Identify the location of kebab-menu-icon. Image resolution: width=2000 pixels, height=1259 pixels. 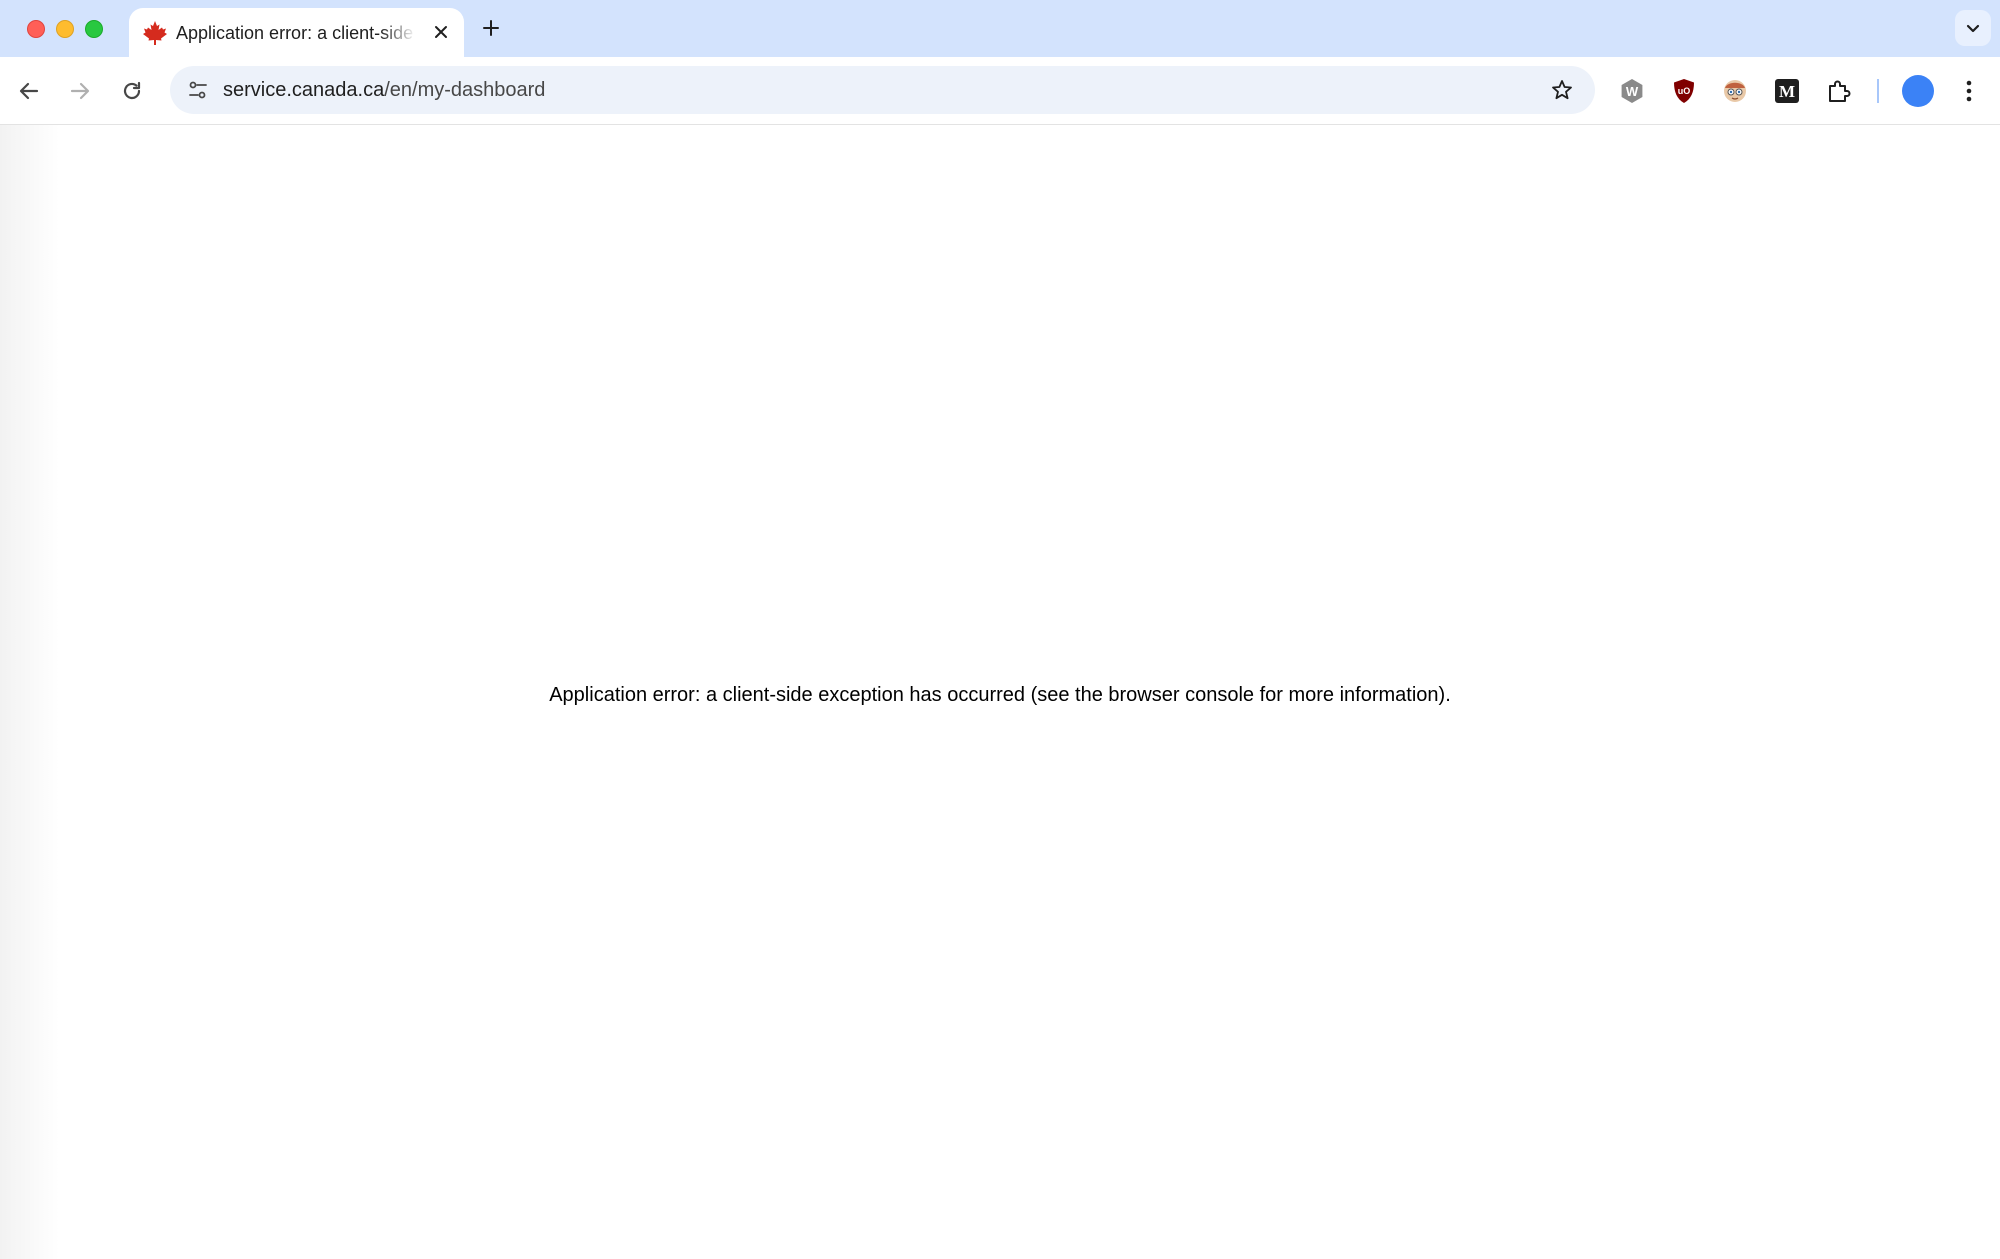
(1969, 91).